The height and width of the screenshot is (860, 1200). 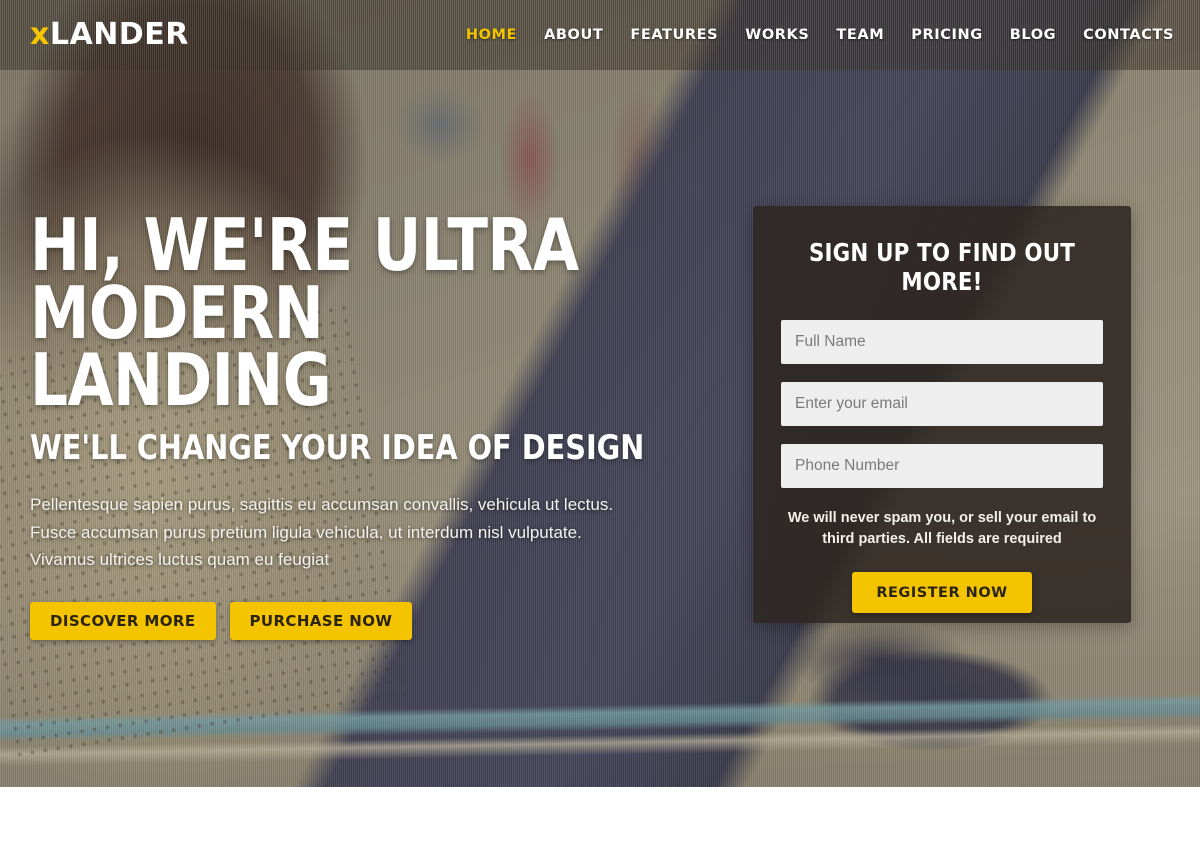 What do you see at coordinates (600, 823) in the screenshot?
I see `page-body-below-hero` at bounding box center [600, 823].